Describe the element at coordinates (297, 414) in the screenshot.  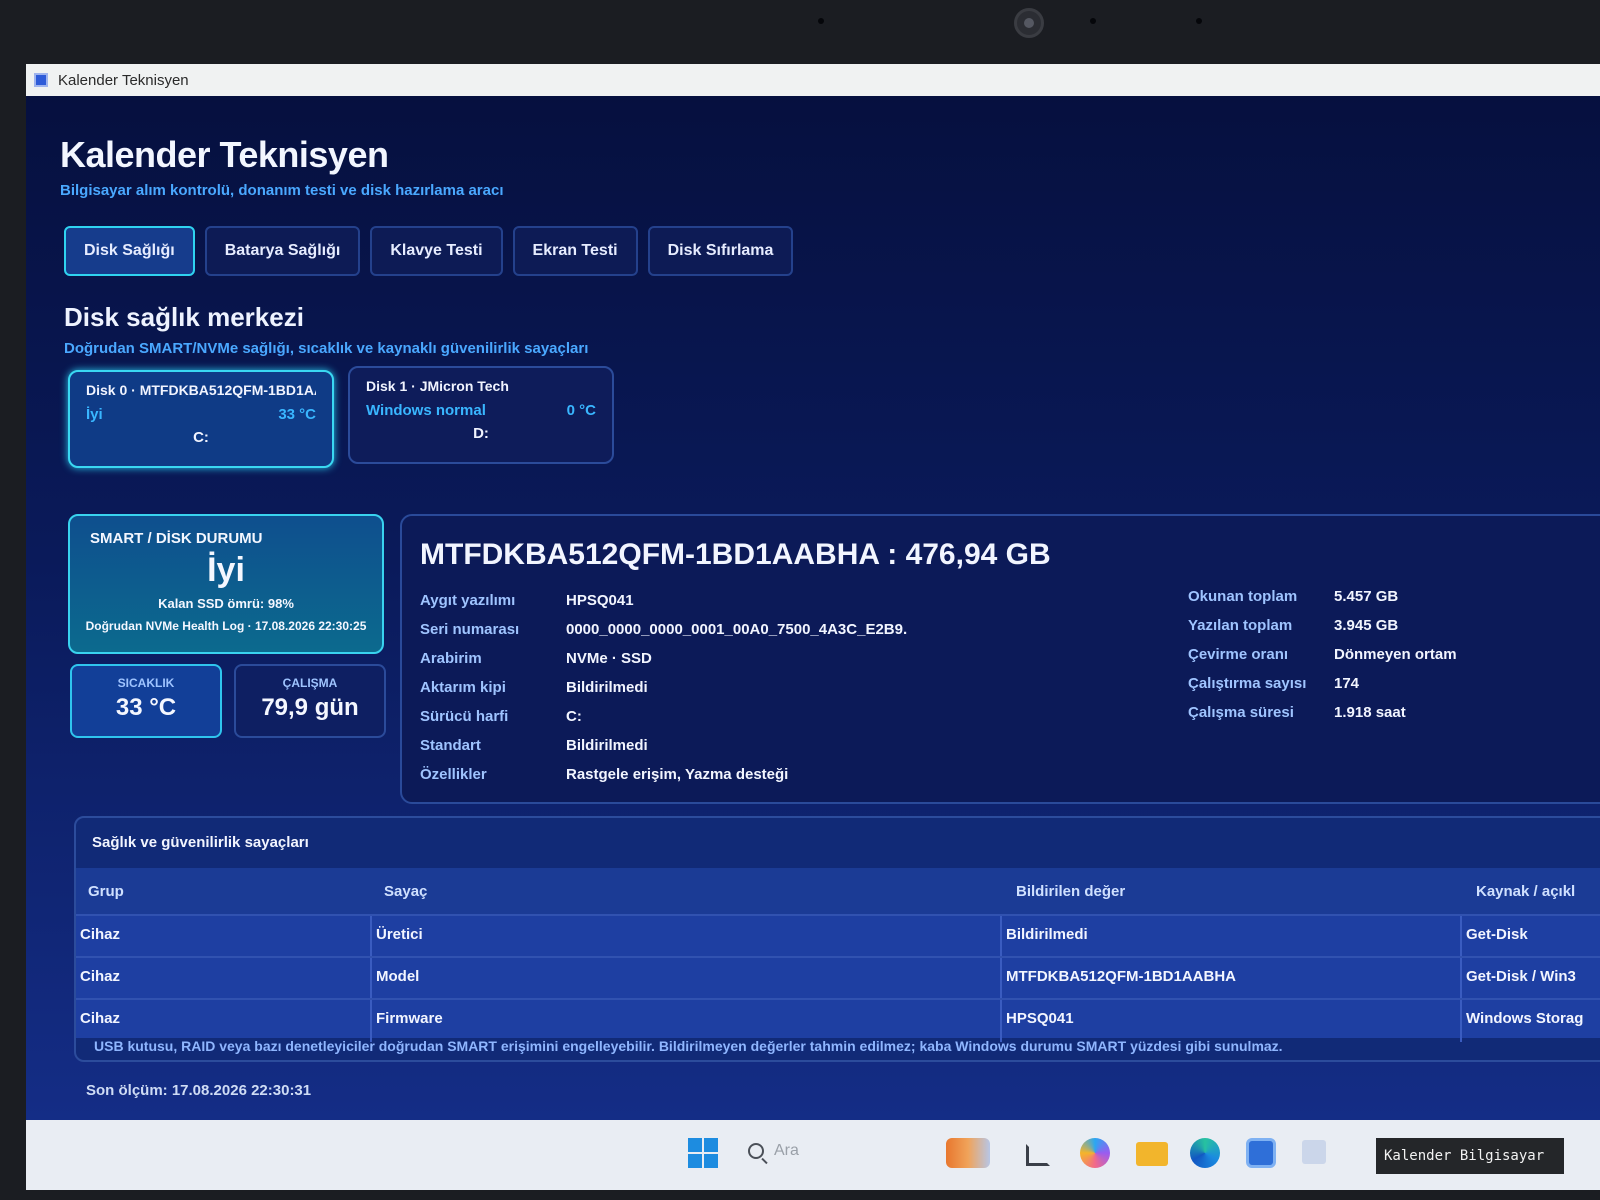
I see `disk-temp: 33 °C` at that location.